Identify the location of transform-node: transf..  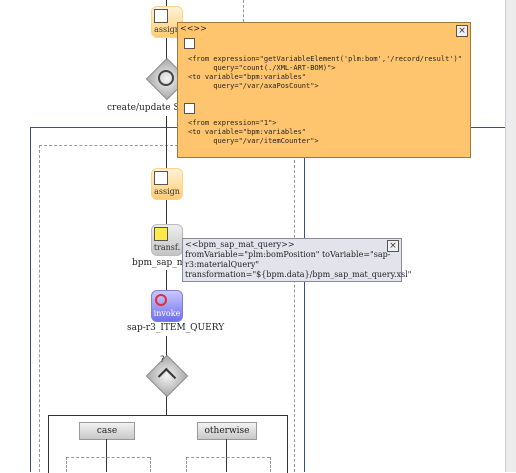
(167, 240).